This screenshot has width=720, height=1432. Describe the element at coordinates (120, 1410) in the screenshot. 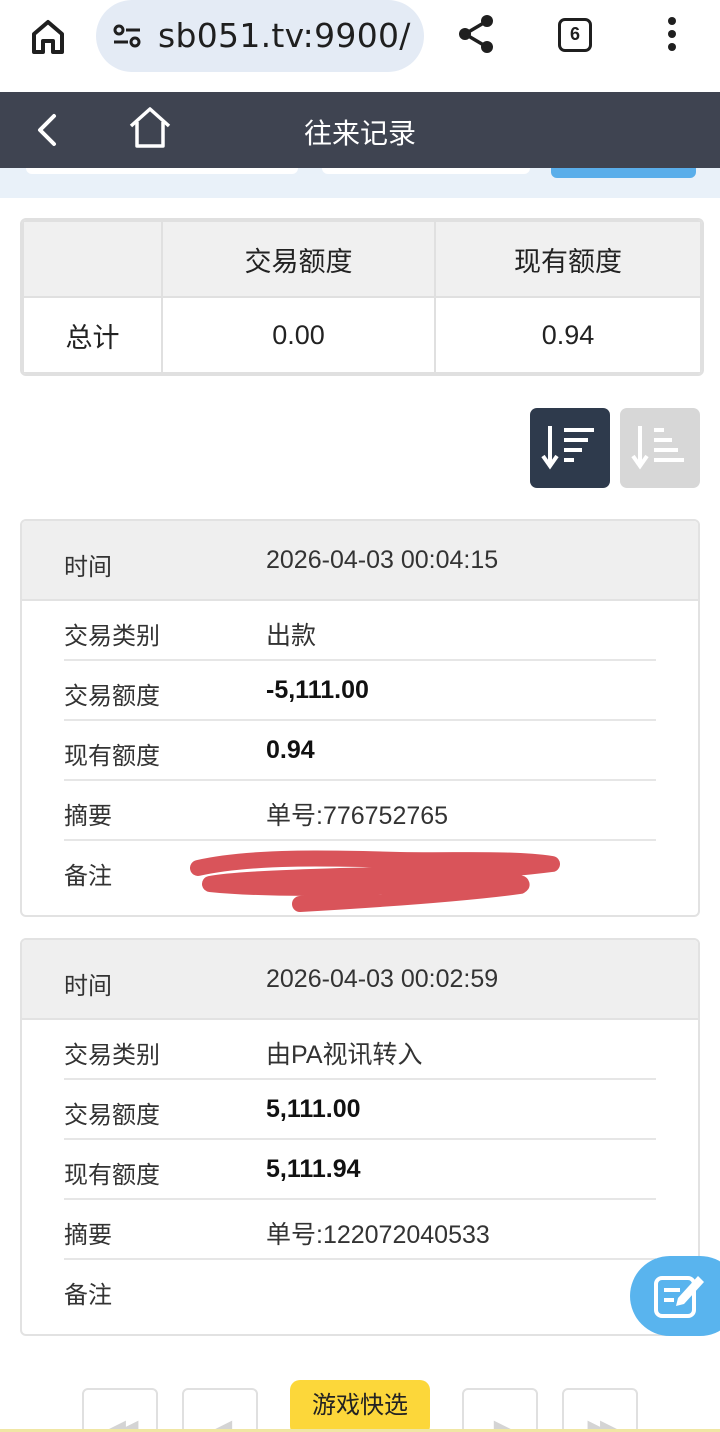

I see `first-page-button: ◀◀` at that location.